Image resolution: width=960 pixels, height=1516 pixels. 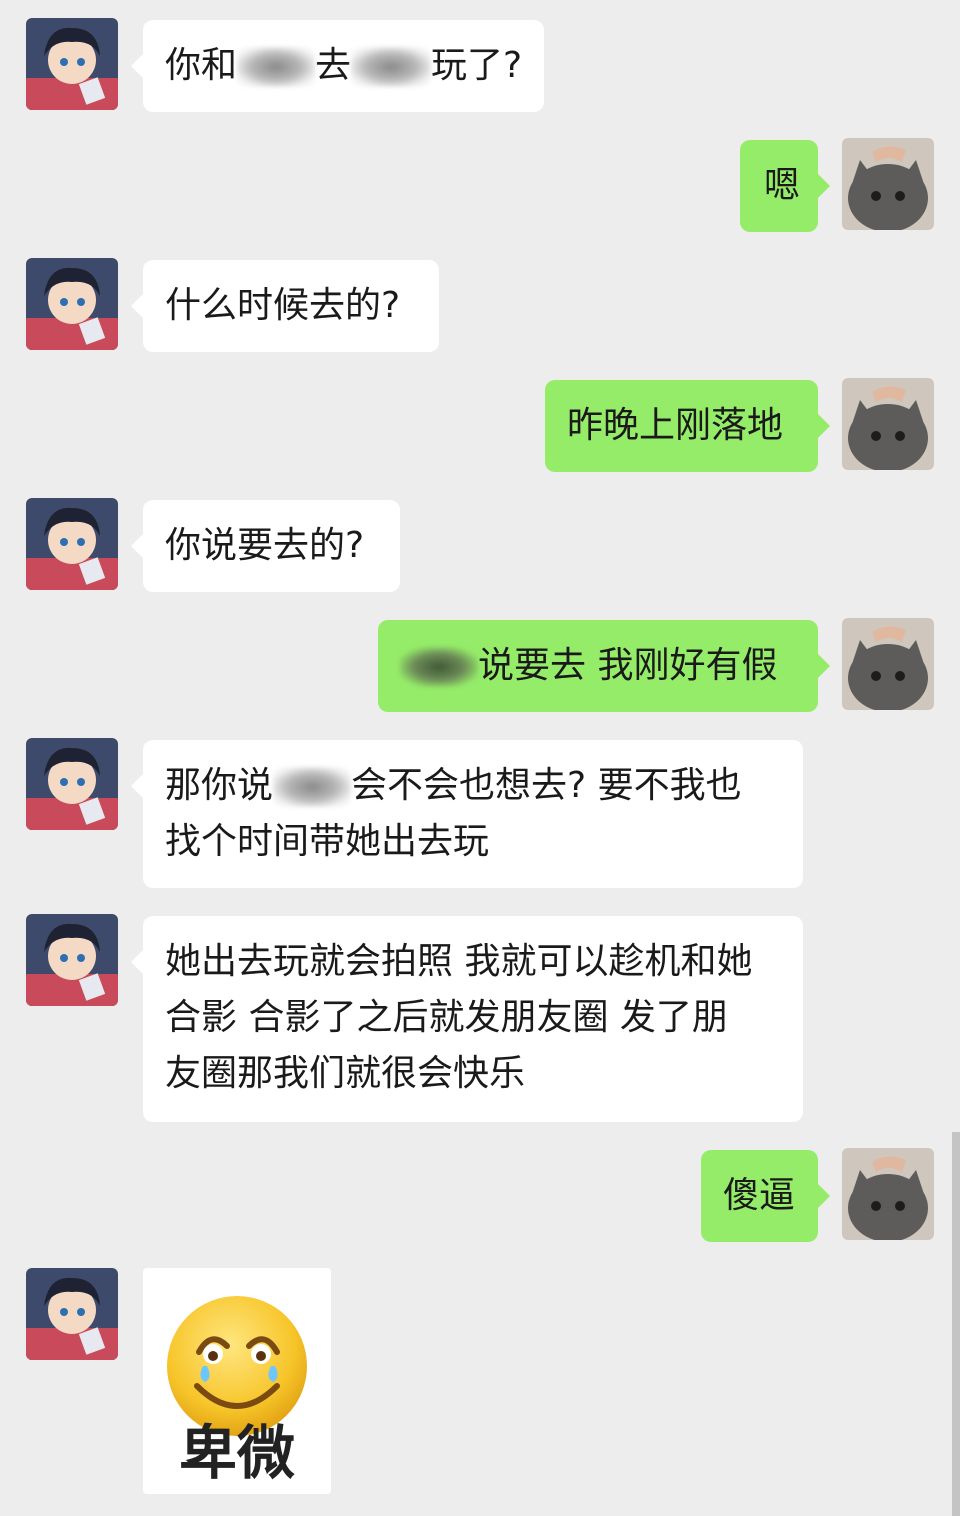 I want to click on message-text: 昨晚上刚落地, so click(x=675, y=425).